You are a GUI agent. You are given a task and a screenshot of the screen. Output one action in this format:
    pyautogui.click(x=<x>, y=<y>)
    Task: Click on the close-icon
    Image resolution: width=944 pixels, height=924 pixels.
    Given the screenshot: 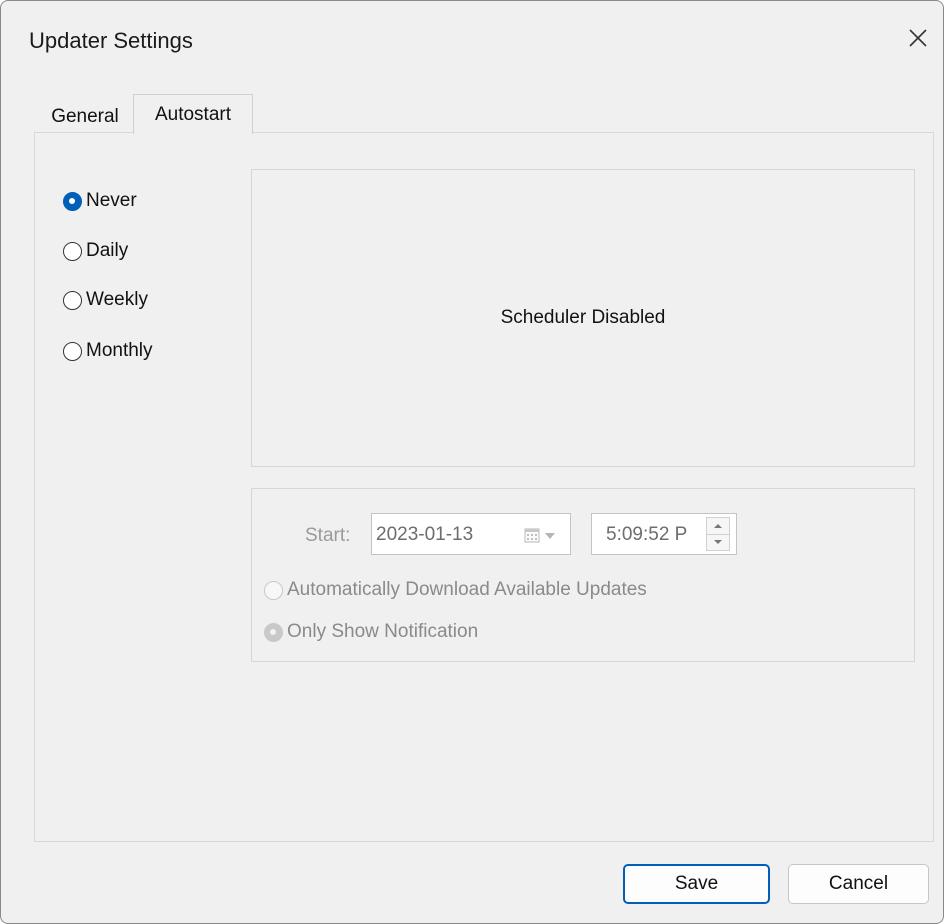 What is the action you would take?
    pyautogui.click(x=918, y=38)
    